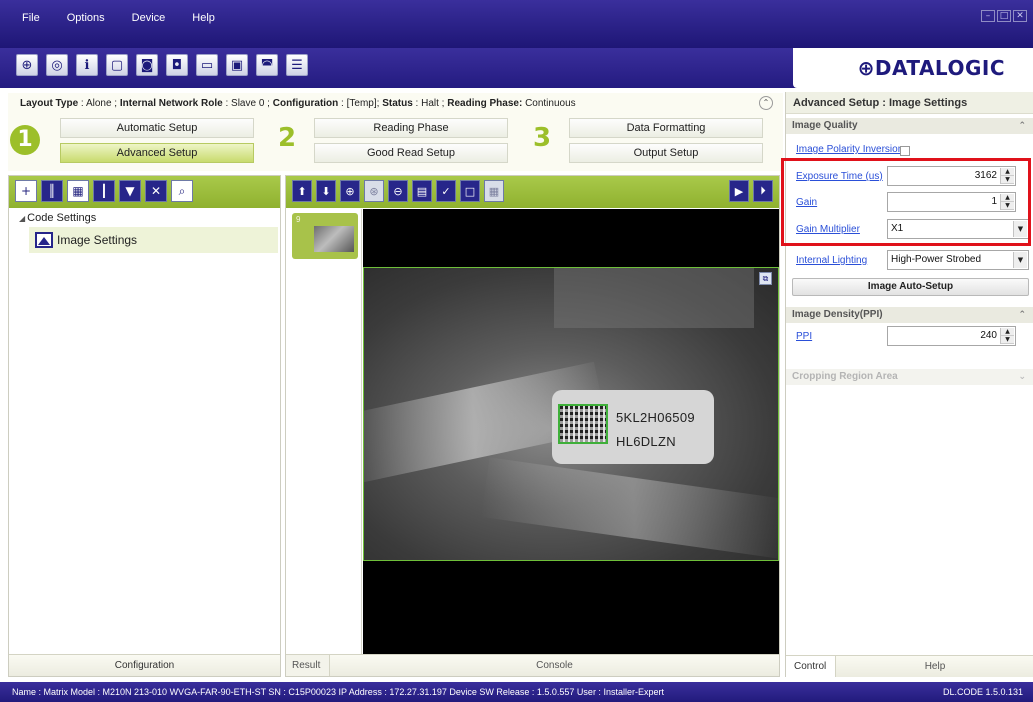 This screenshot has height=702, width=1033. What do you see at coordinates (25, 140) in the screenshot?
I see `step-1-badge: 1` at bounding box center [25, 140].